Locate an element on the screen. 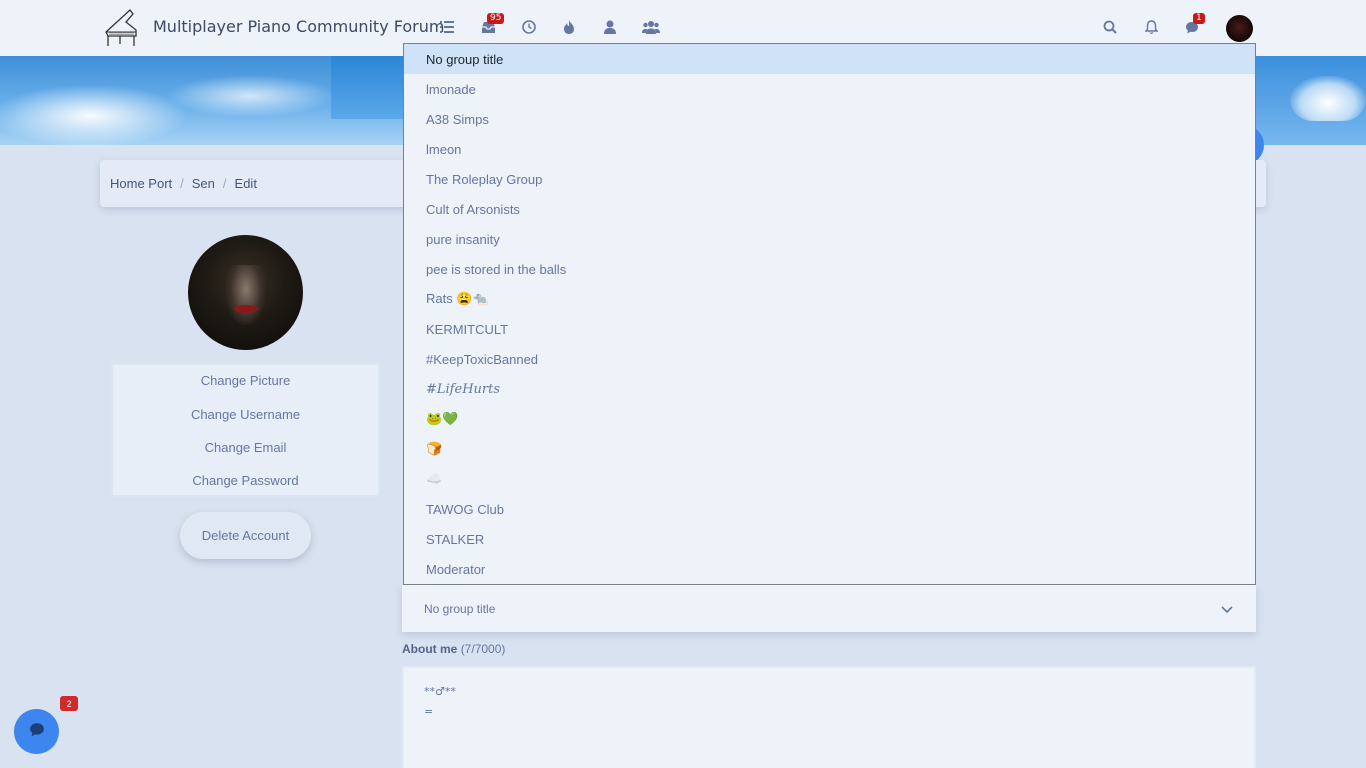  group-title-option: lmonade is located at coordinates (829, 89).